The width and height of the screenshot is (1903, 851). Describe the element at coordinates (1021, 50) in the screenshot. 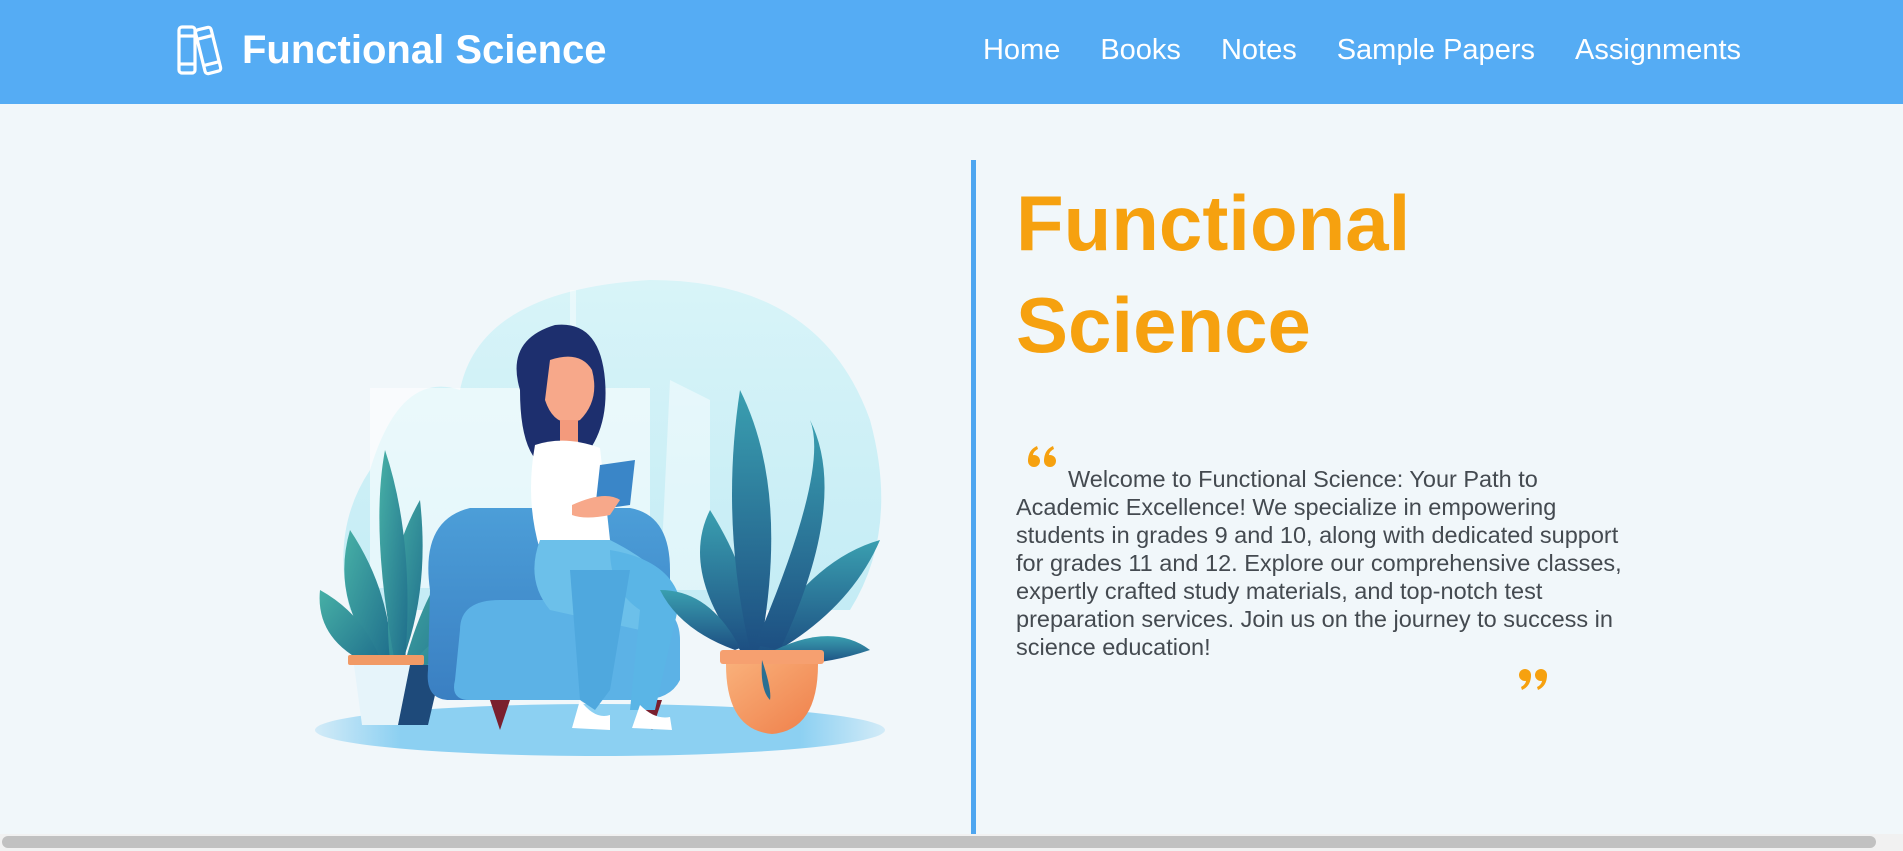

I see `nav-home: Home` at that location.